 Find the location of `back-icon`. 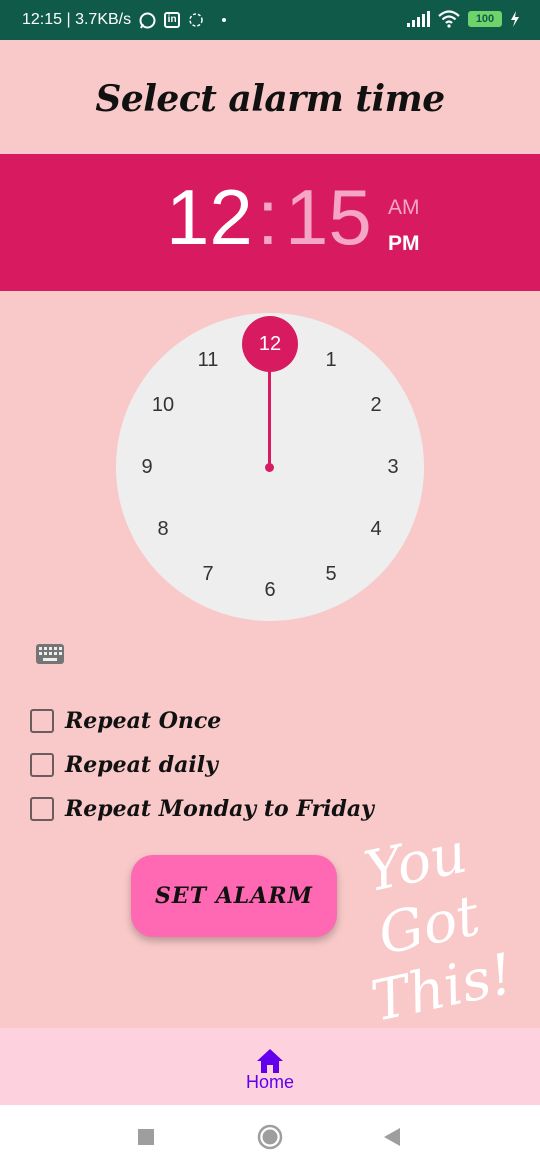

back-icon is located at coordinates (392, 1137).